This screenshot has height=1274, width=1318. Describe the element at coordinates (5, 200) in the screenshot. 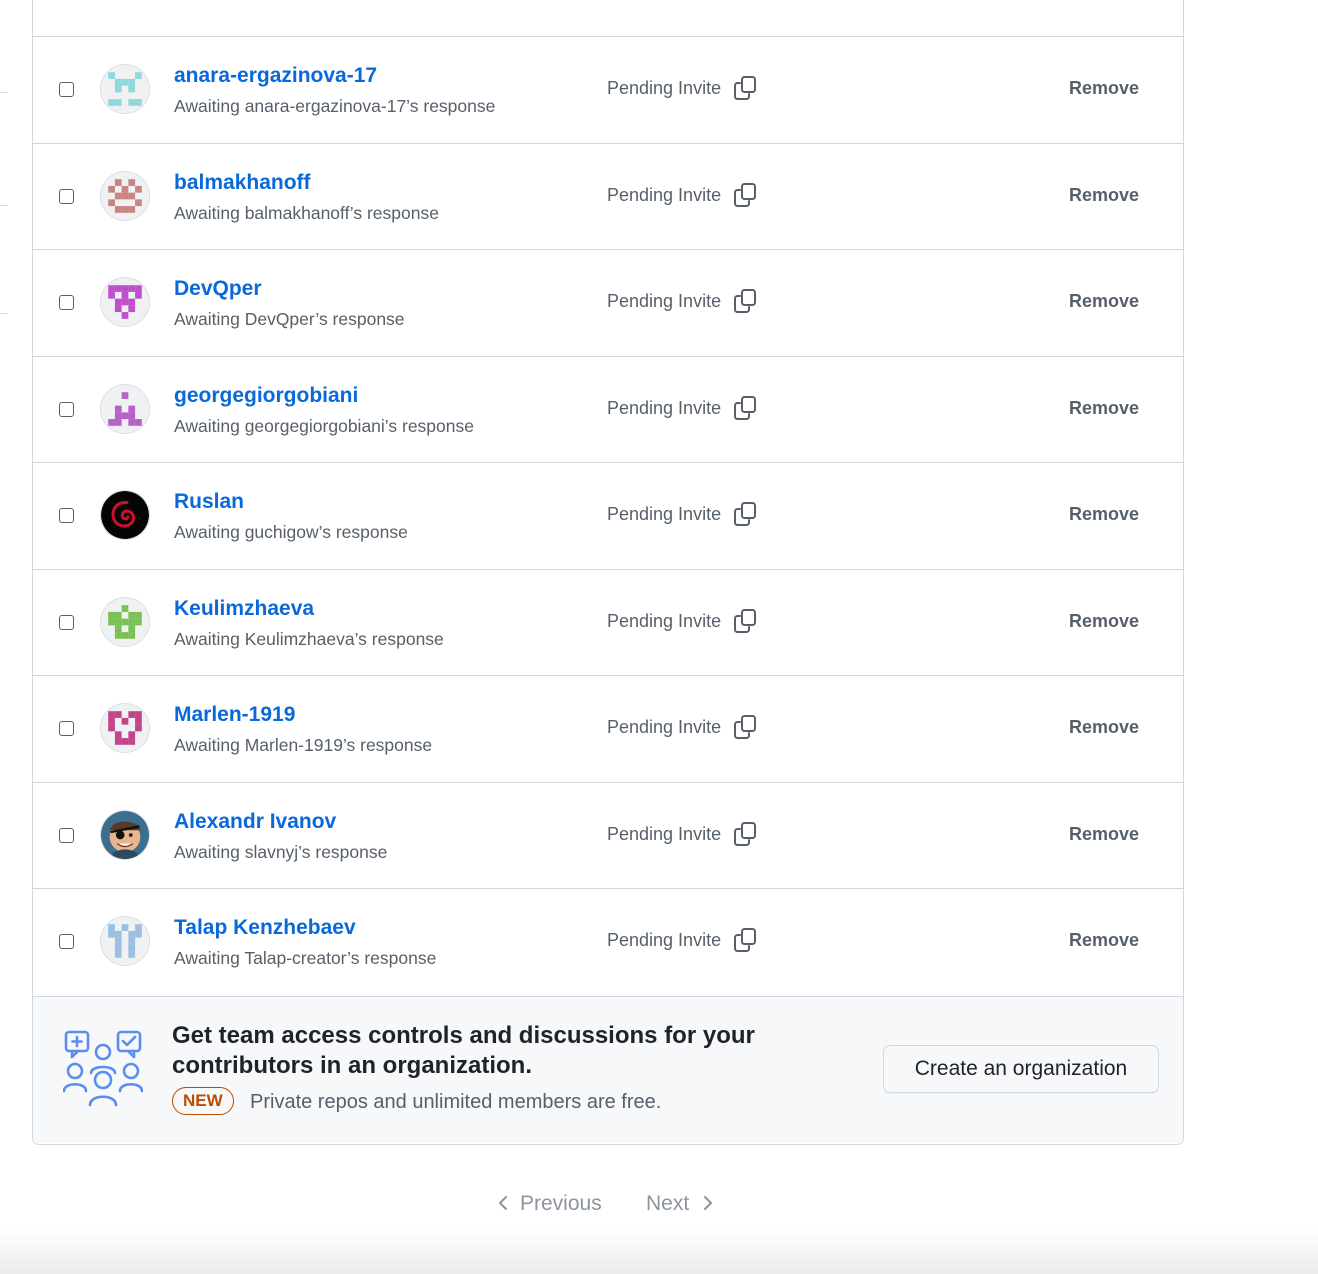

I see `left-edge-marks` at that location.